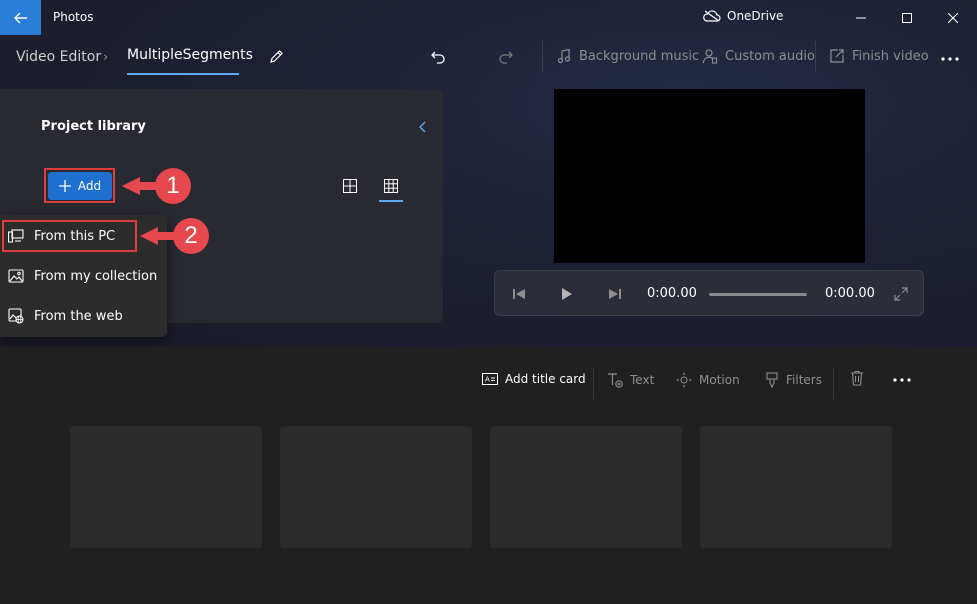  Describe the element at coordinates (16, 316) in the screenshot. I see `web-image-icon` at that location.